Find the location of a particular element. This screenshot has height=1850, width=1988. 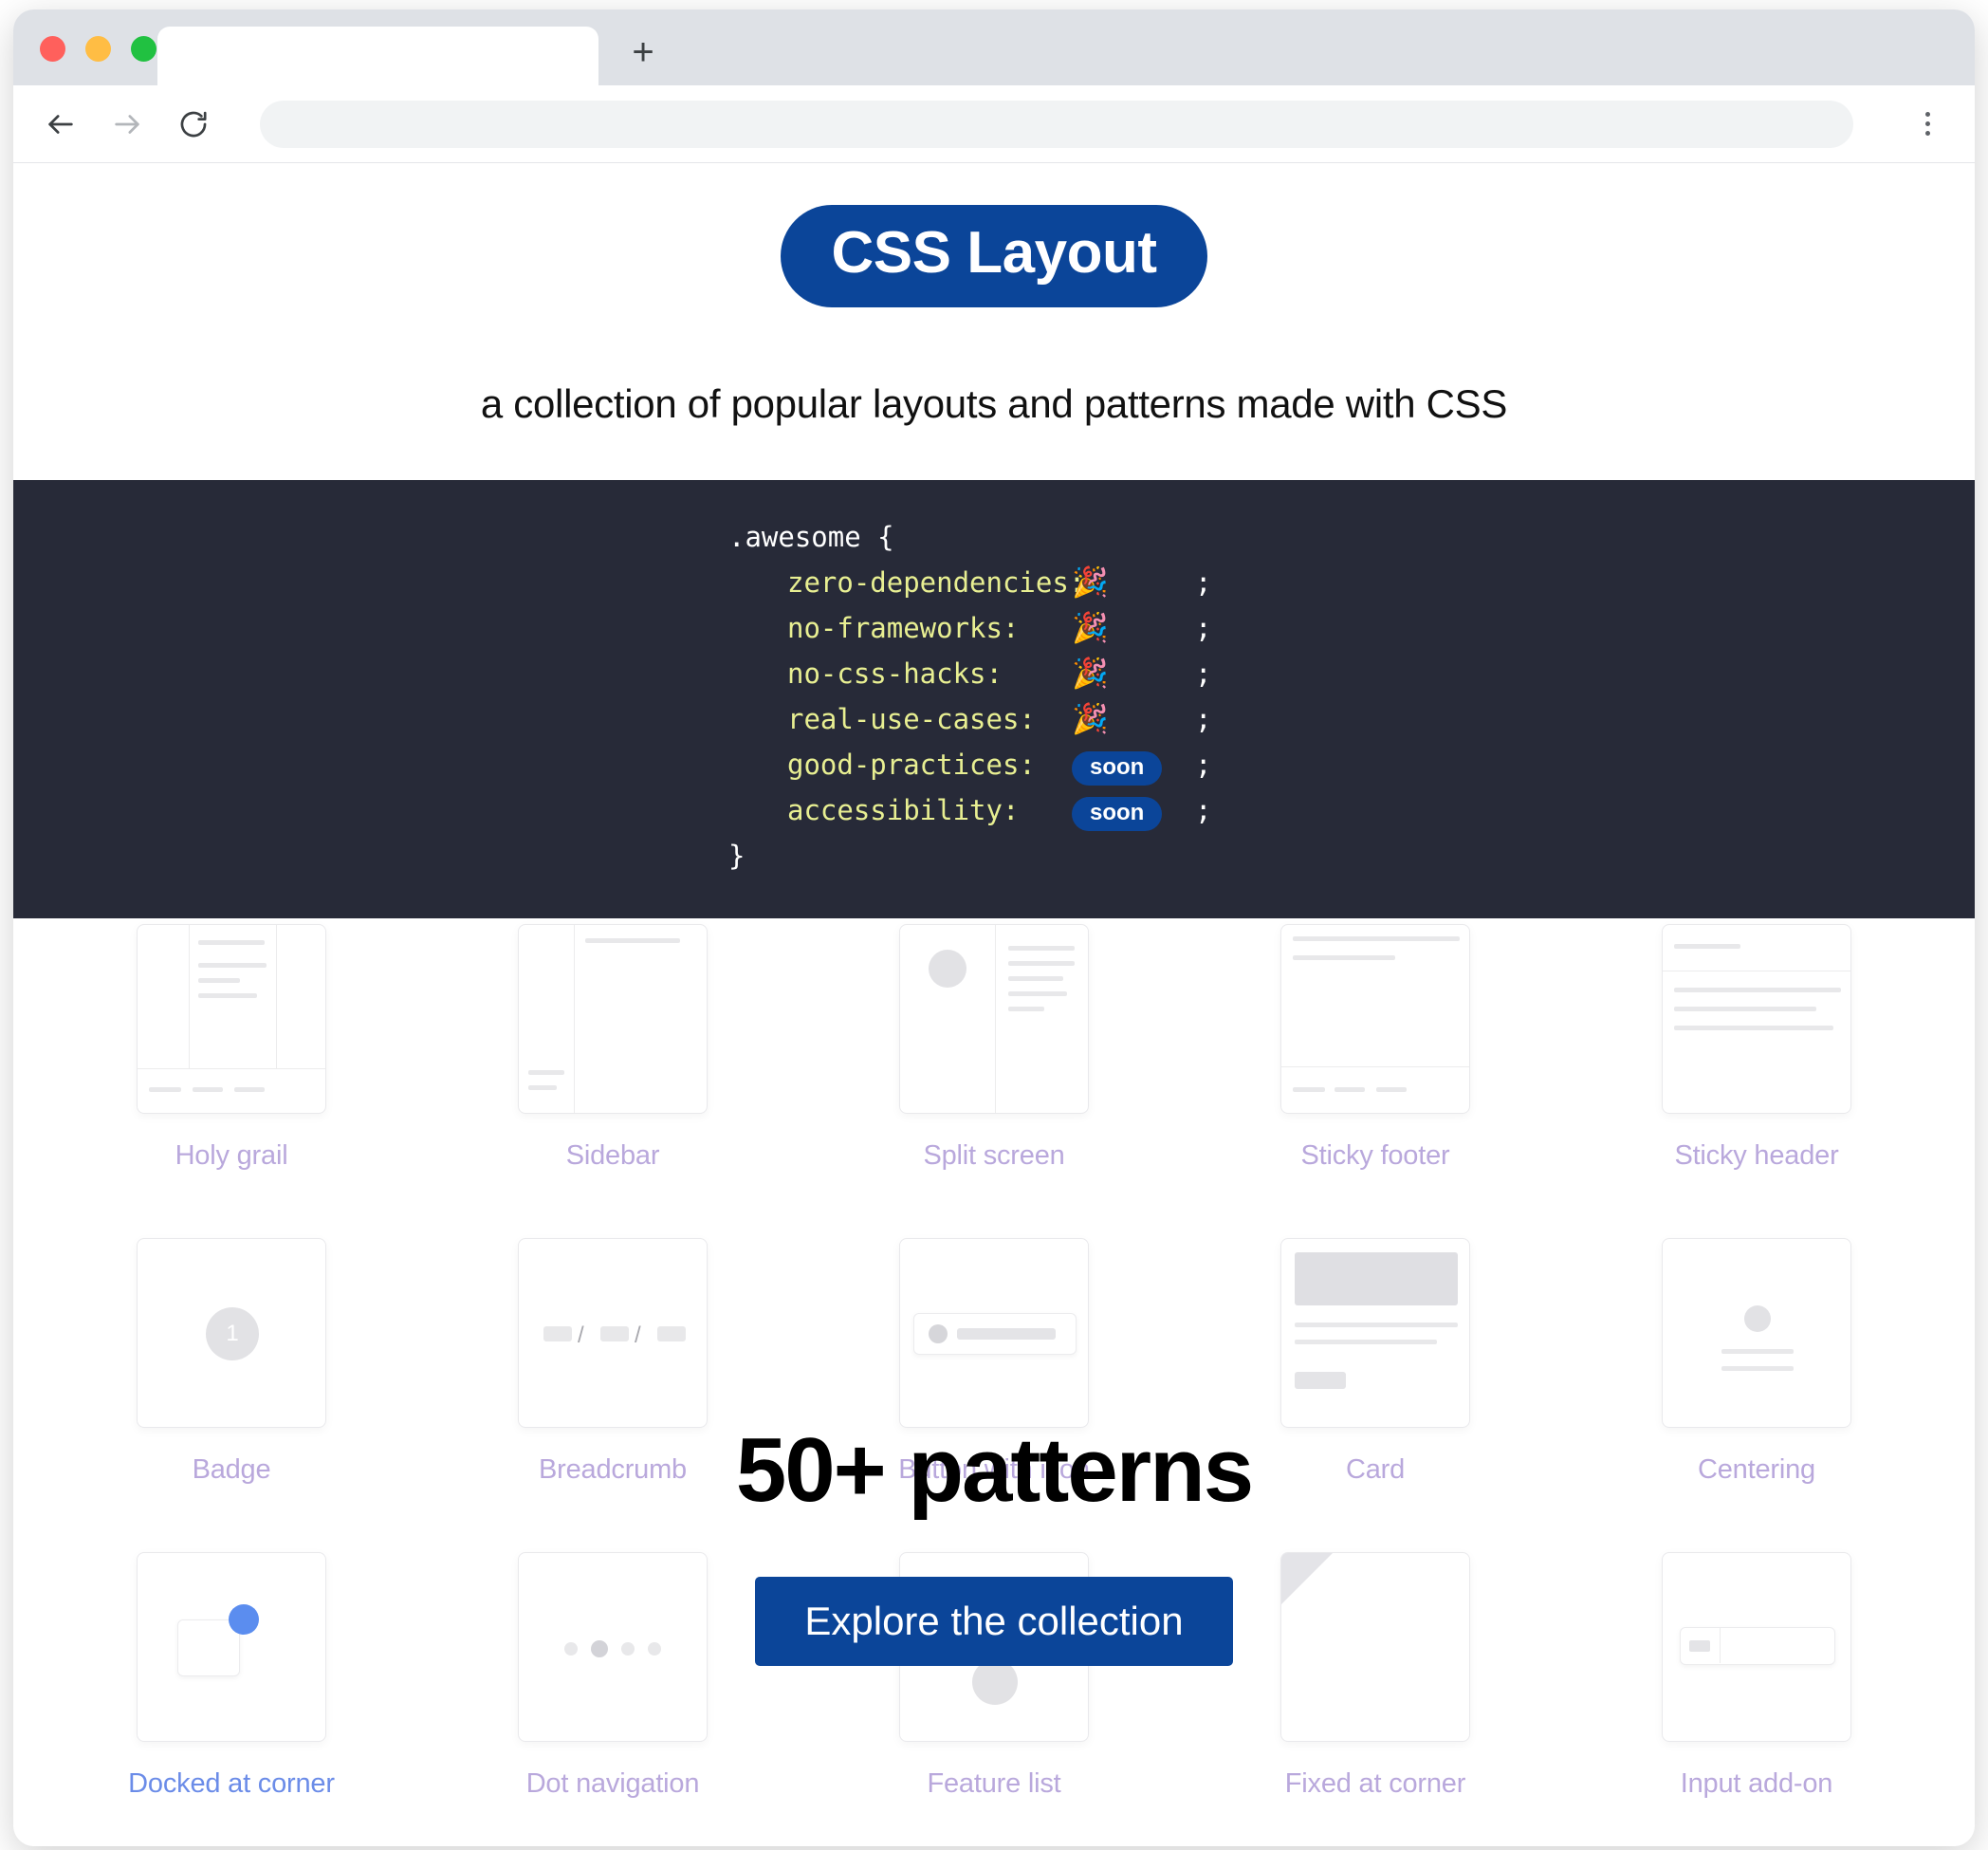

pattern-card-fixed-at-corner: Fixed at corner is located at coordinates (1375, 1676).